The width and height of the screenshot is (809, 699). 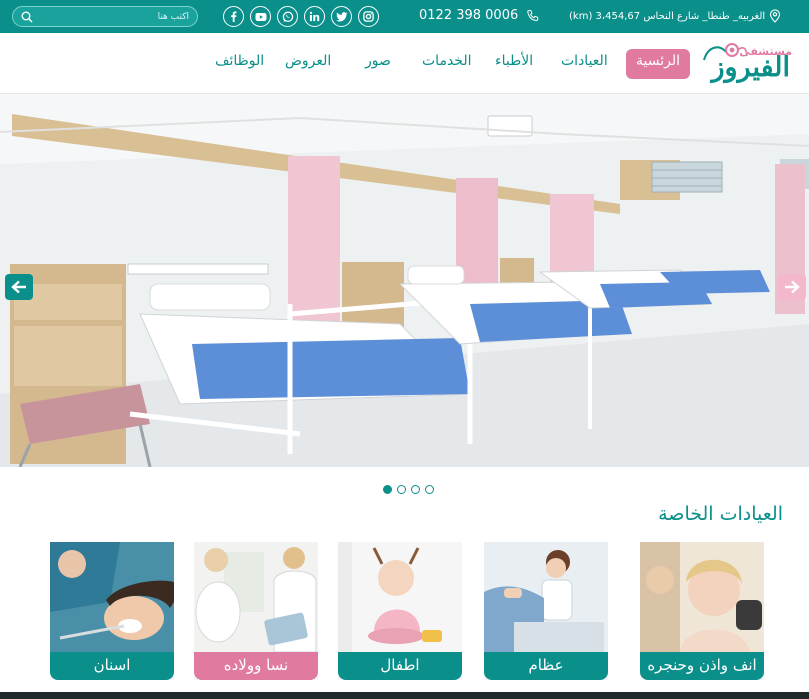 What do you see at coordinates (468, 15) in the screenshot?
I see `phone-number: 0122 398 0006` at bounding box center [468, 15].